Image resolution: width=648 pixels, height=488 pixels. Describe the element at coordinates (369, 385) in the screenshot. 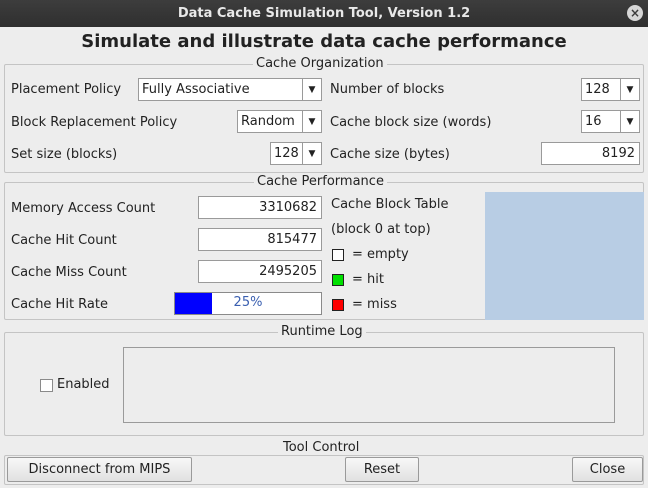

I see `runtime-log-textarea` at that location.